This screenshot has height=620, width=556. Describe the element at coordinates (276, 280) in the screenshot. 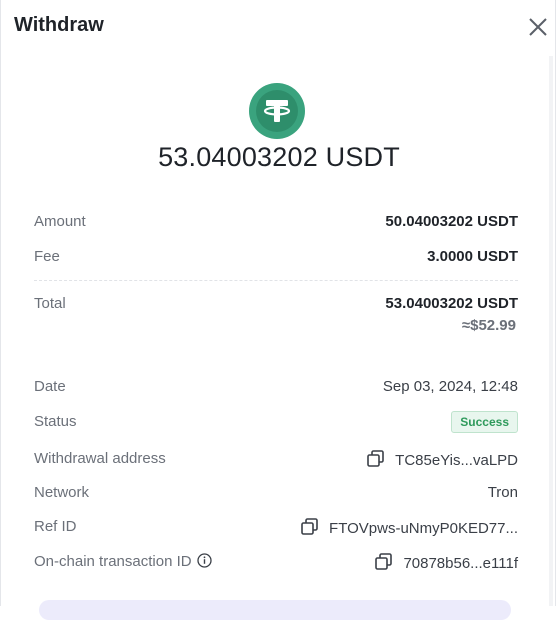

I see `summary-divider` at that location.